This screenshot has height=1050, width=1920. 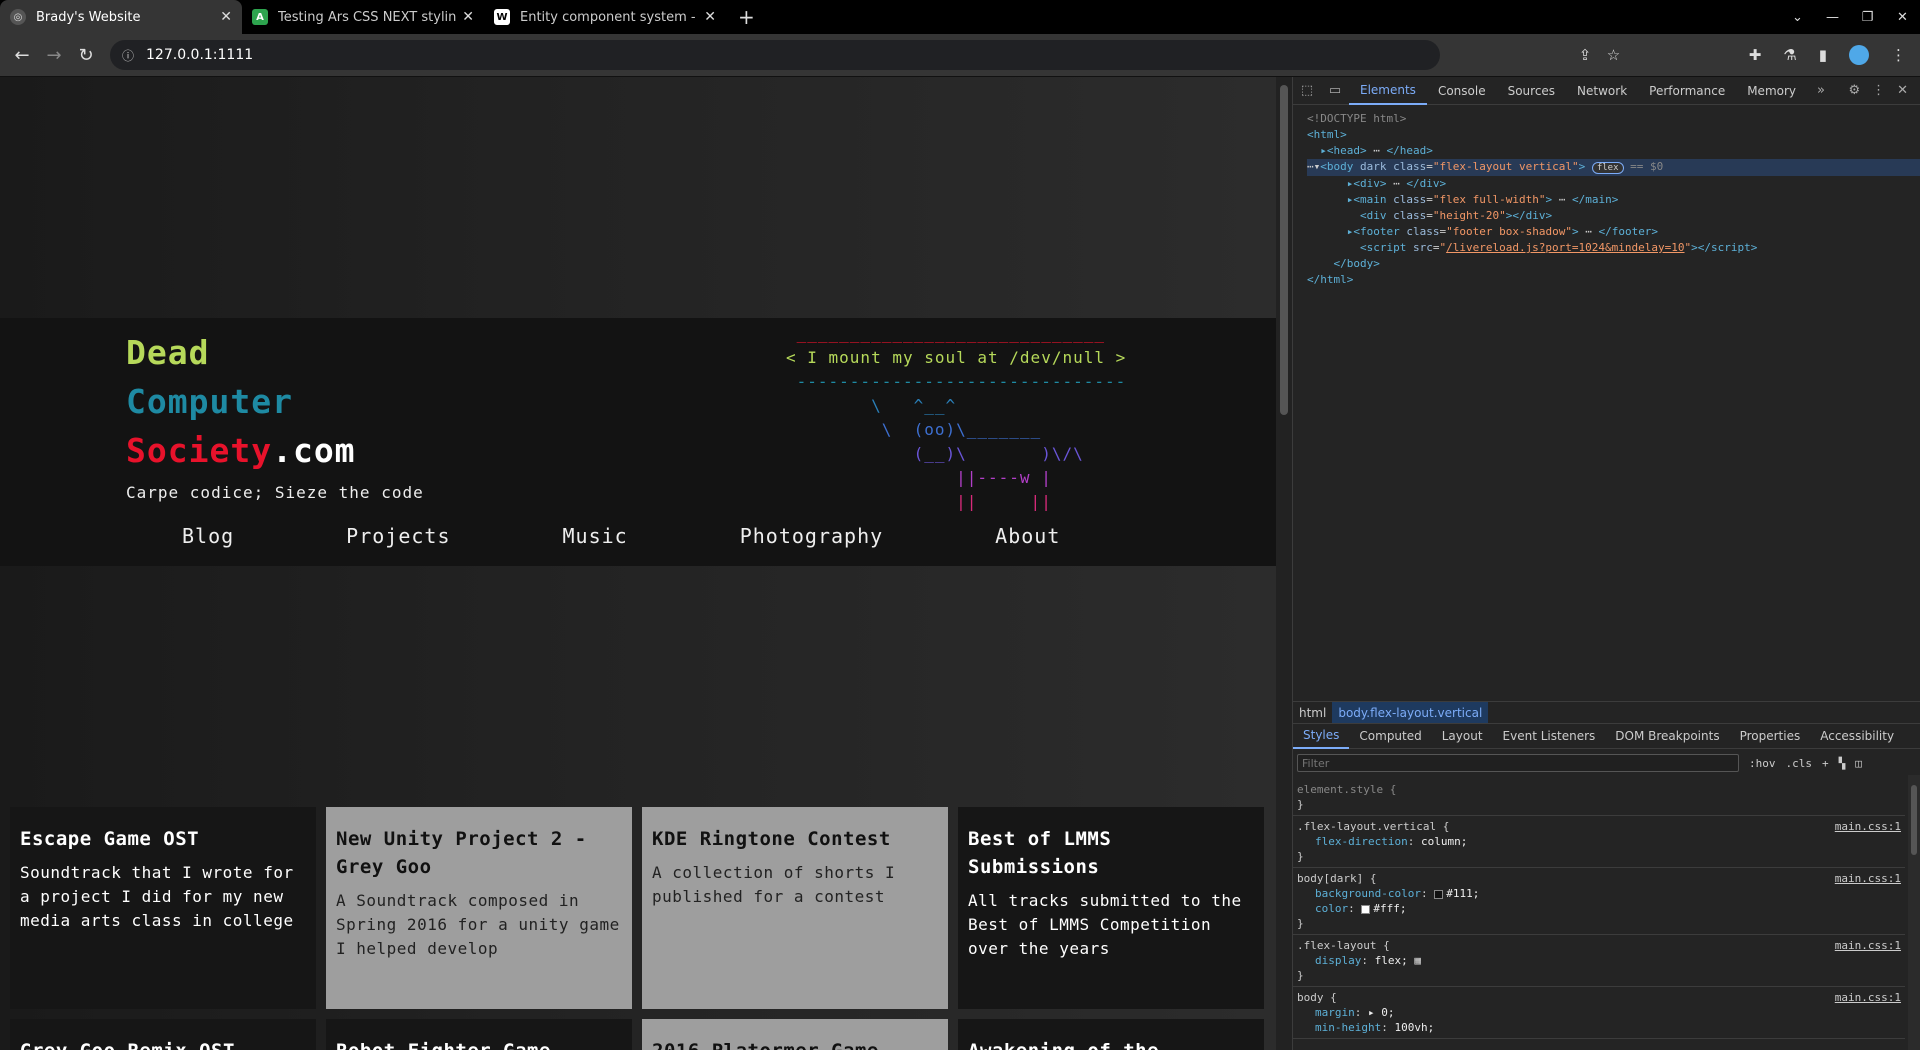 What do you see at coordinates (1858, 763) in the screenshot?
I see `sidebar-toggle-icon: ◫` at bounding box center [1858, 763].